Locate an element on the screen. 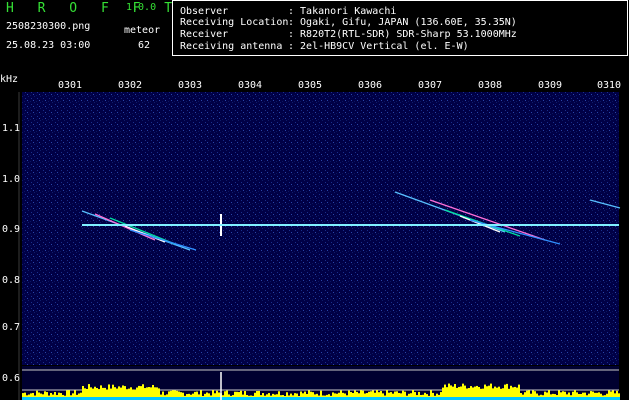 This screenshot has height=400, width=629. y-tick-label: 0.6 is located at coordinates (11, 378).